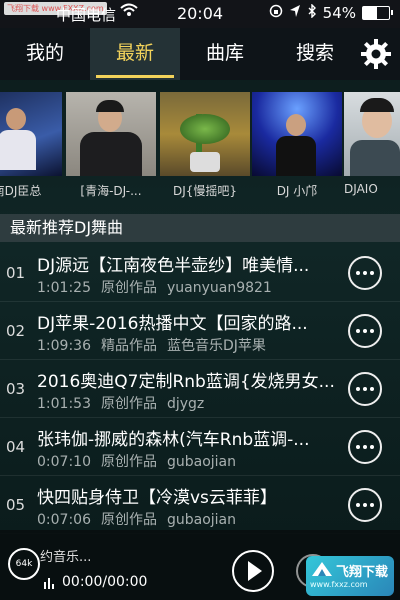 This screenshot has width=400, height=600. I want to click on song-duration: 0:07:06, so click(64, 520).